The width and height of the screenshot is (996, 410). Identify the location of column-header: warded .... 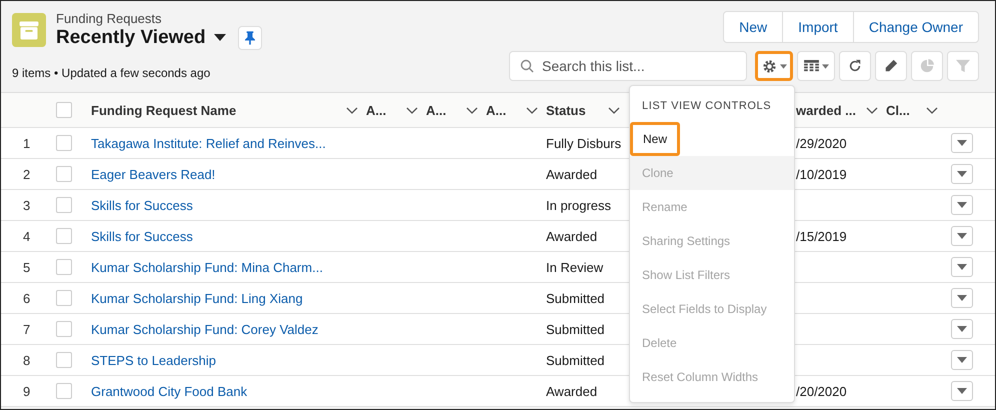
(826, 110).